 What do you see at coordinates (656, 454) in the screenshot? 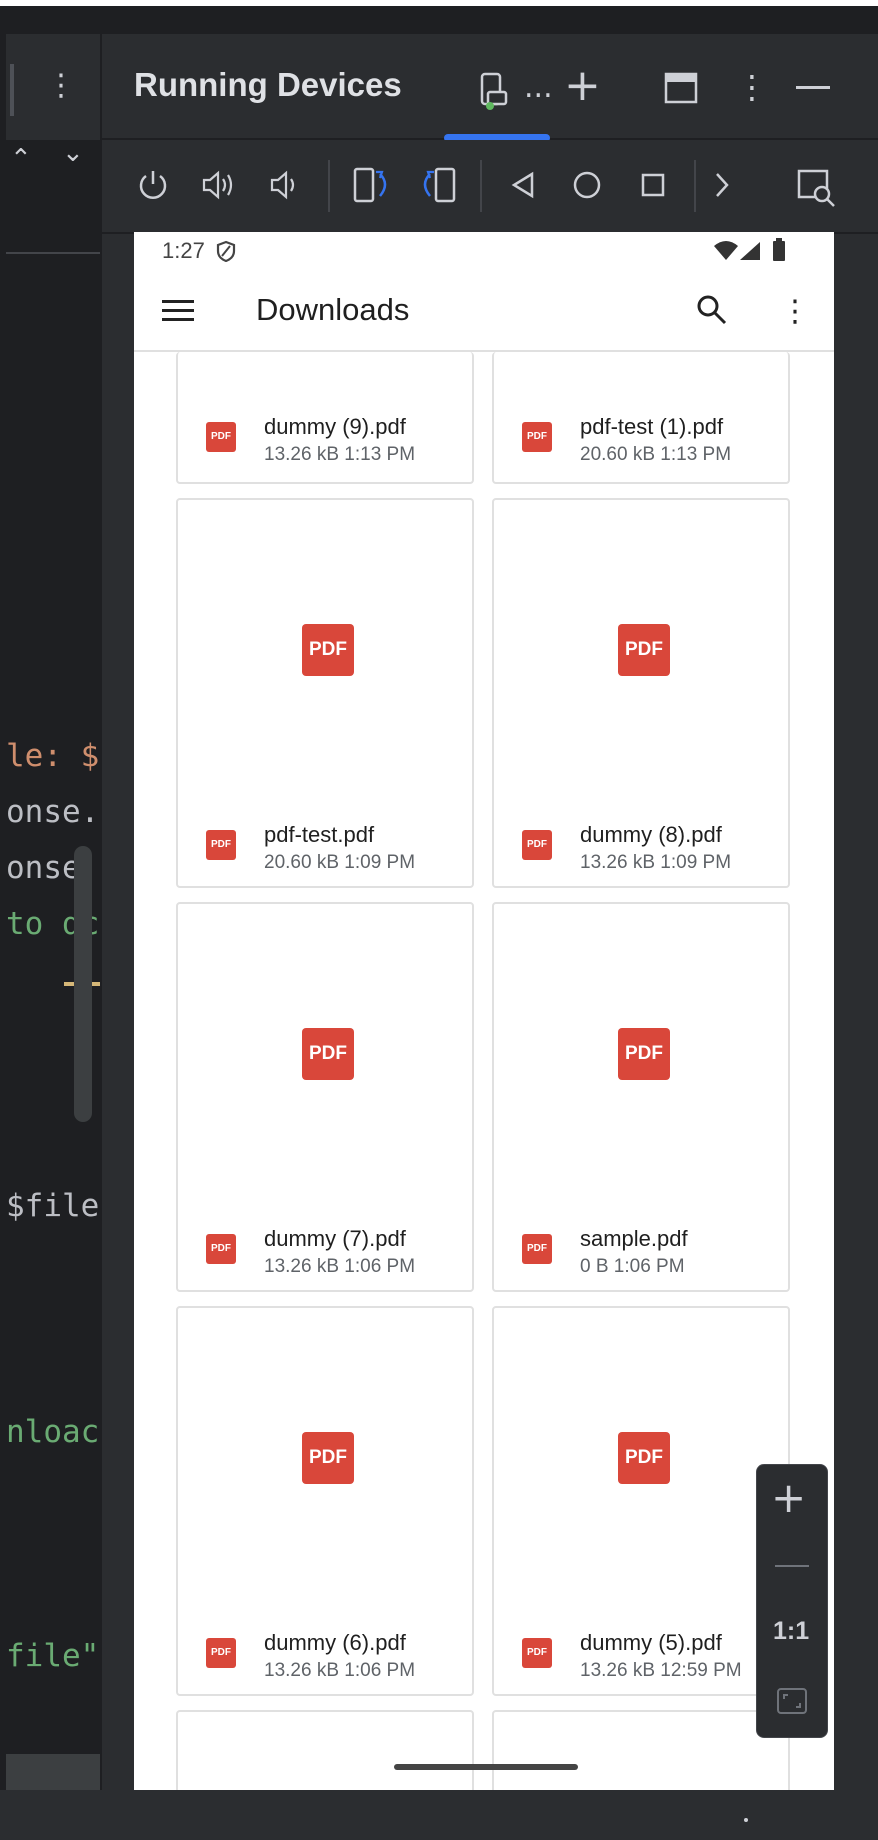
I see `file-meta: 20.60 kB 1:13 PM` at bounding box center [656, 454].